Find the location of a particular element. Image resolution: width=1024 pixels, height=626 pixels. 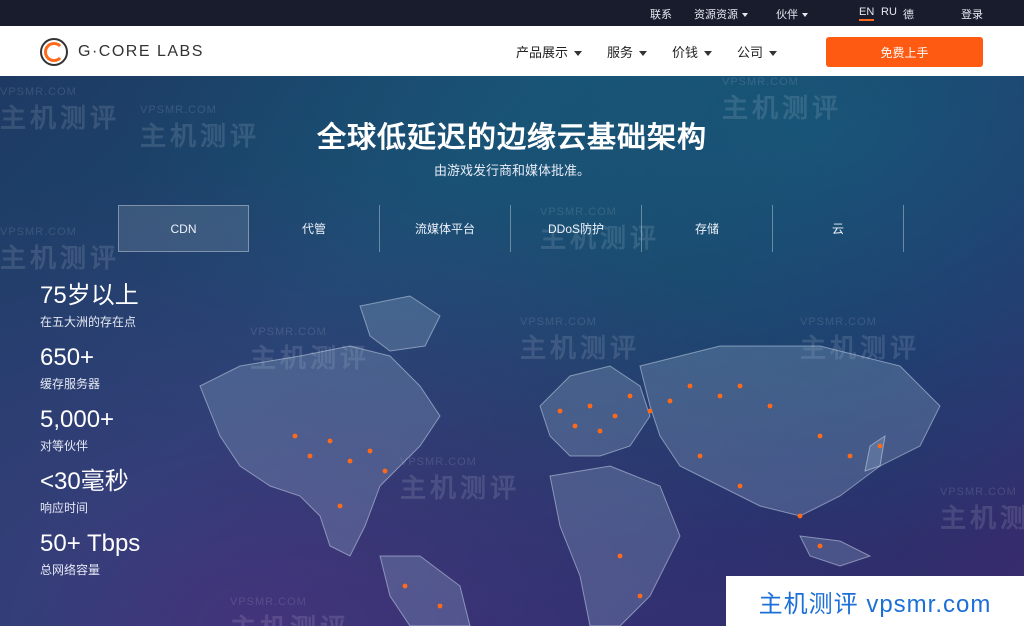

nav-services: 服务 is located at coordinates (627, 51).